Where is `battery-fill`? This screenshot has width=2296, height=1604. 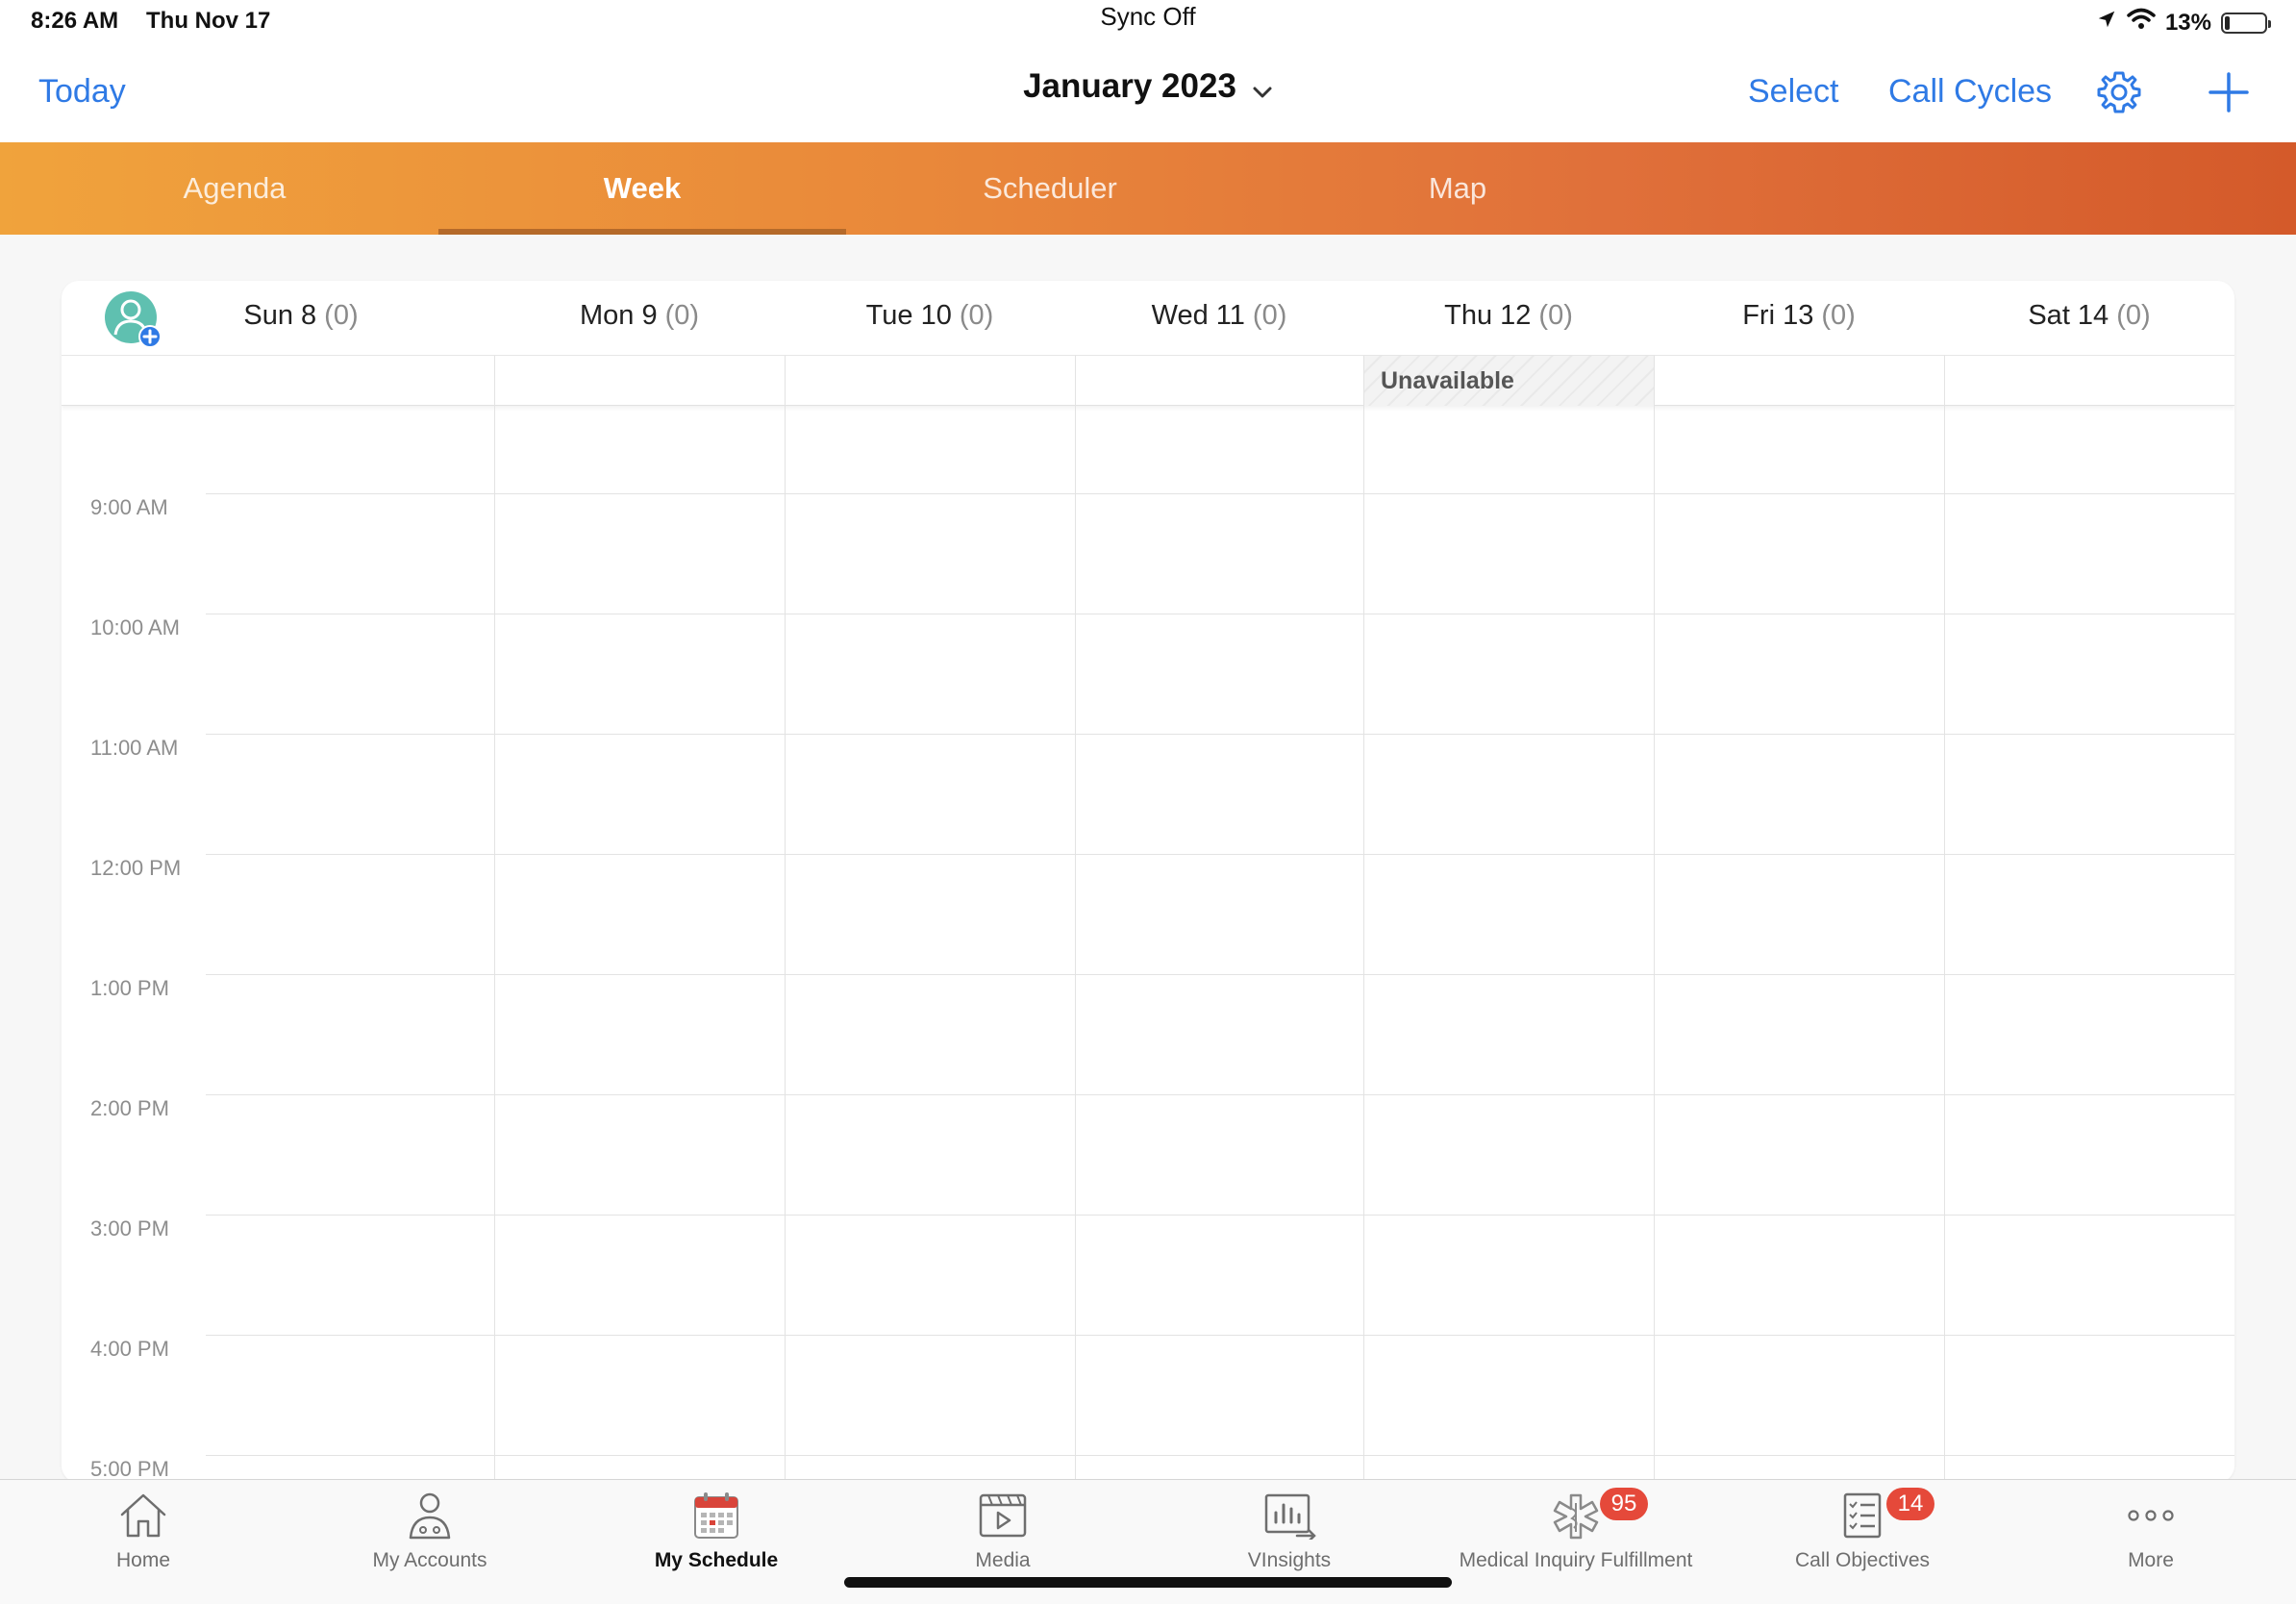 battery-fill is located at coordinates (2227, 22).